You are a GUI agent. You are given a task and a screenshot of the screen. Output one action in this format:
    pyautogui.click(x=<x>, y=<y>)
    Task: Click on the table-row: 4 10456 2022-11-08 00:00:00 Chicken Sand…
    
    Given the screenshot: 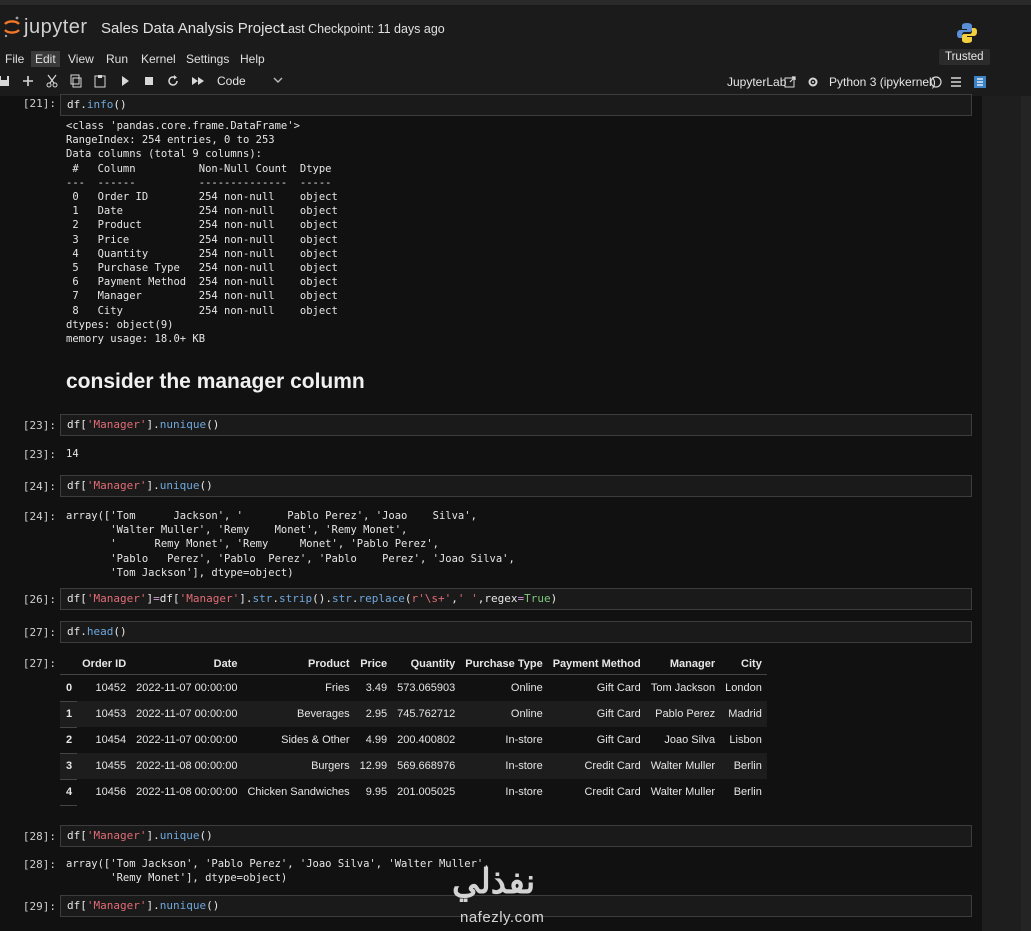 What is the action you would take?
    pyautogui.click(x=413, y=792)
    